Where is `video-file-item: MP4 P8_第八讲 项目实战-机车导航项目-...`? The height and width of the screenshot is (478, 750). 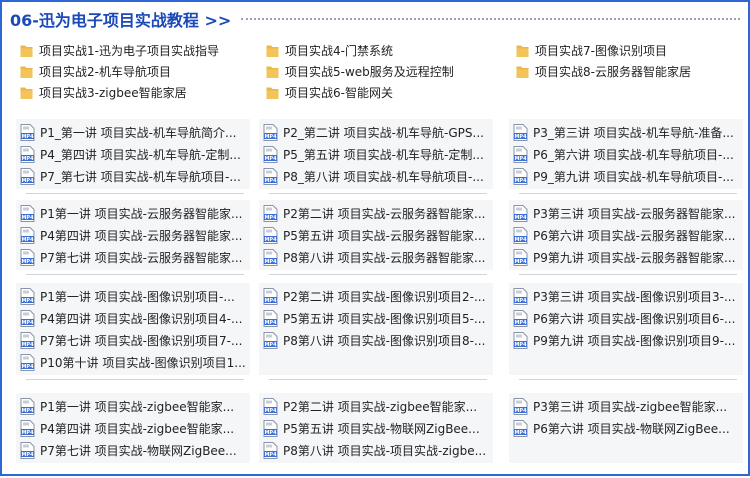
video-file-item: MP4 P8_第八讲 项目实战-机车导航项目-... is located at coordinates (377, 176).